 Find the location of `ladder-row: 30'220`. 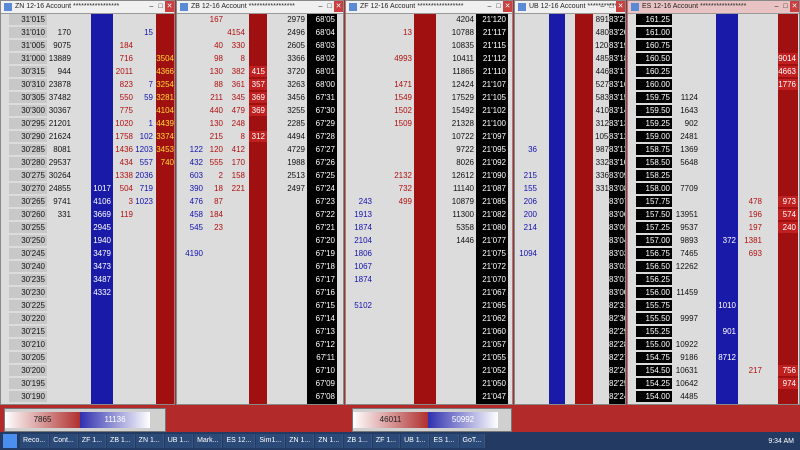

ladder-row: 30'220 is located at coordinates (87, 318).